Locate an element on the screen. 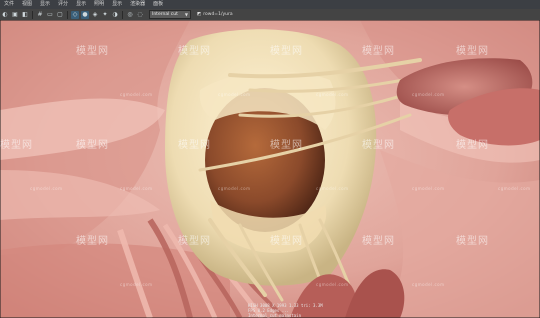  smooth-shade-icon: ● is located at coordinates (85, 15).